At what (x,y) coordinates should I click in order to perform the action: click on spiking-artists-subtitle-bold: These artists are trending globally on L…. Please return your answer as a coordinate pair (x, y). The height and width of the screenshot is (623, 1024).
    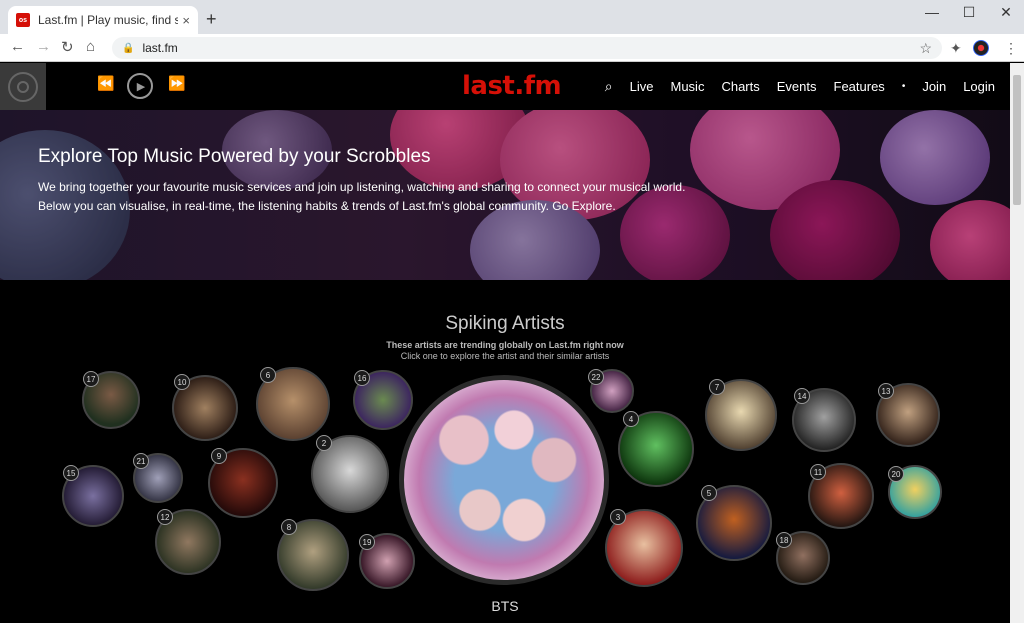
    Looking at the image, I should click on (505, 345).